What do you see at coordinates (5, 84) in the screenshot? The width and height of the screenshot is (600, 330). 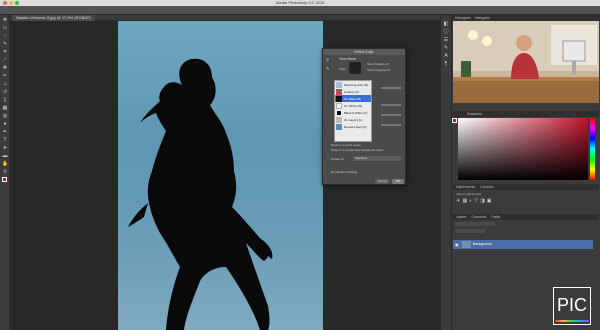 I see `stamp-tool-icon: ⊥` at bounding box center [5, 84].